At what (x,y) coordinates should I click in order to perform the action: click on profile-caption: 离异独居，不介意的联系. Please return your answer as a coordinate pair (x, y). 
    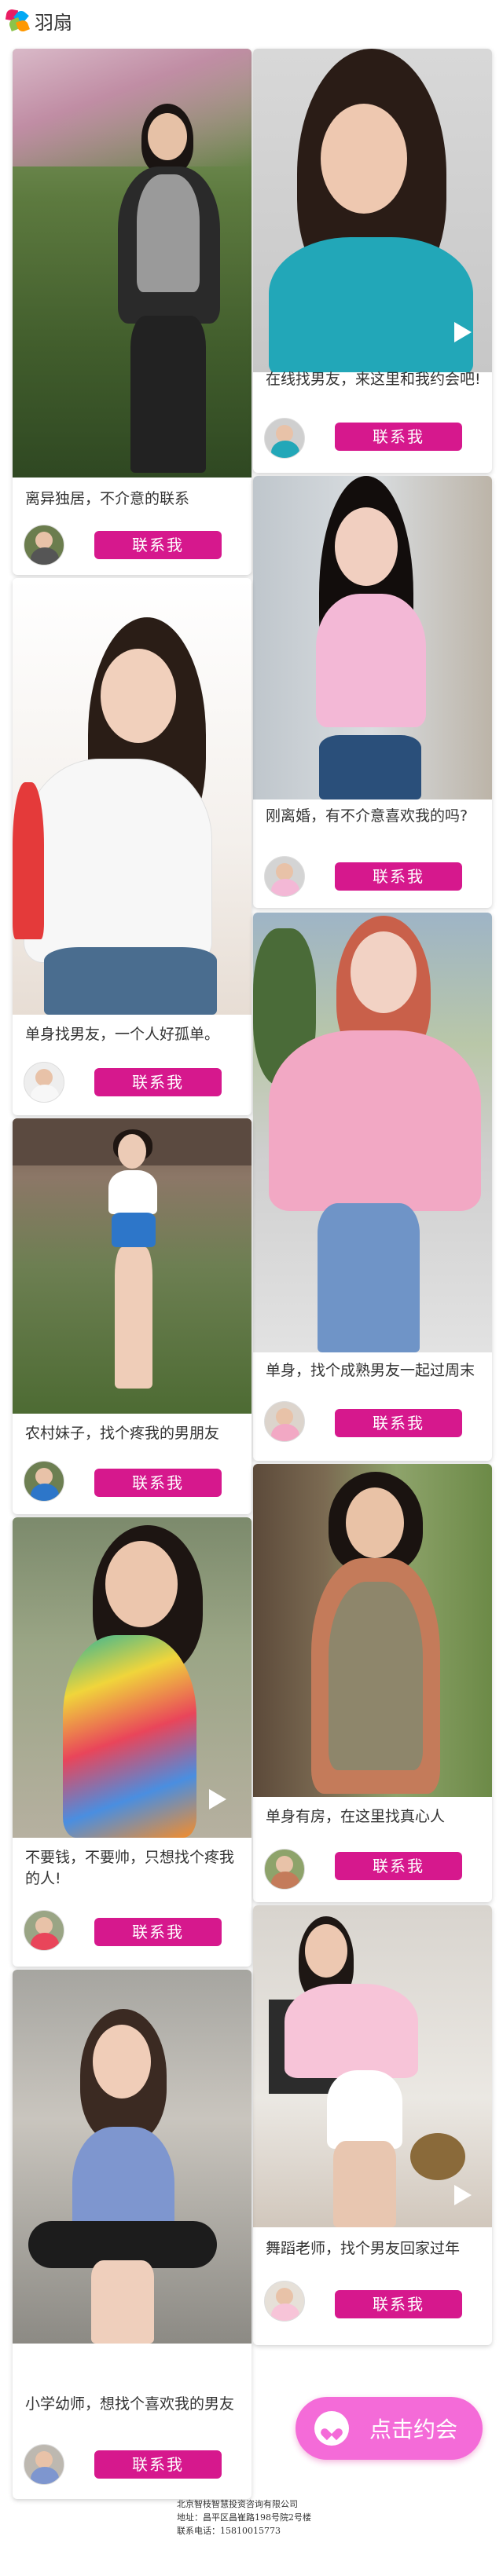
    Looking at the image, I should click on (107, 499).